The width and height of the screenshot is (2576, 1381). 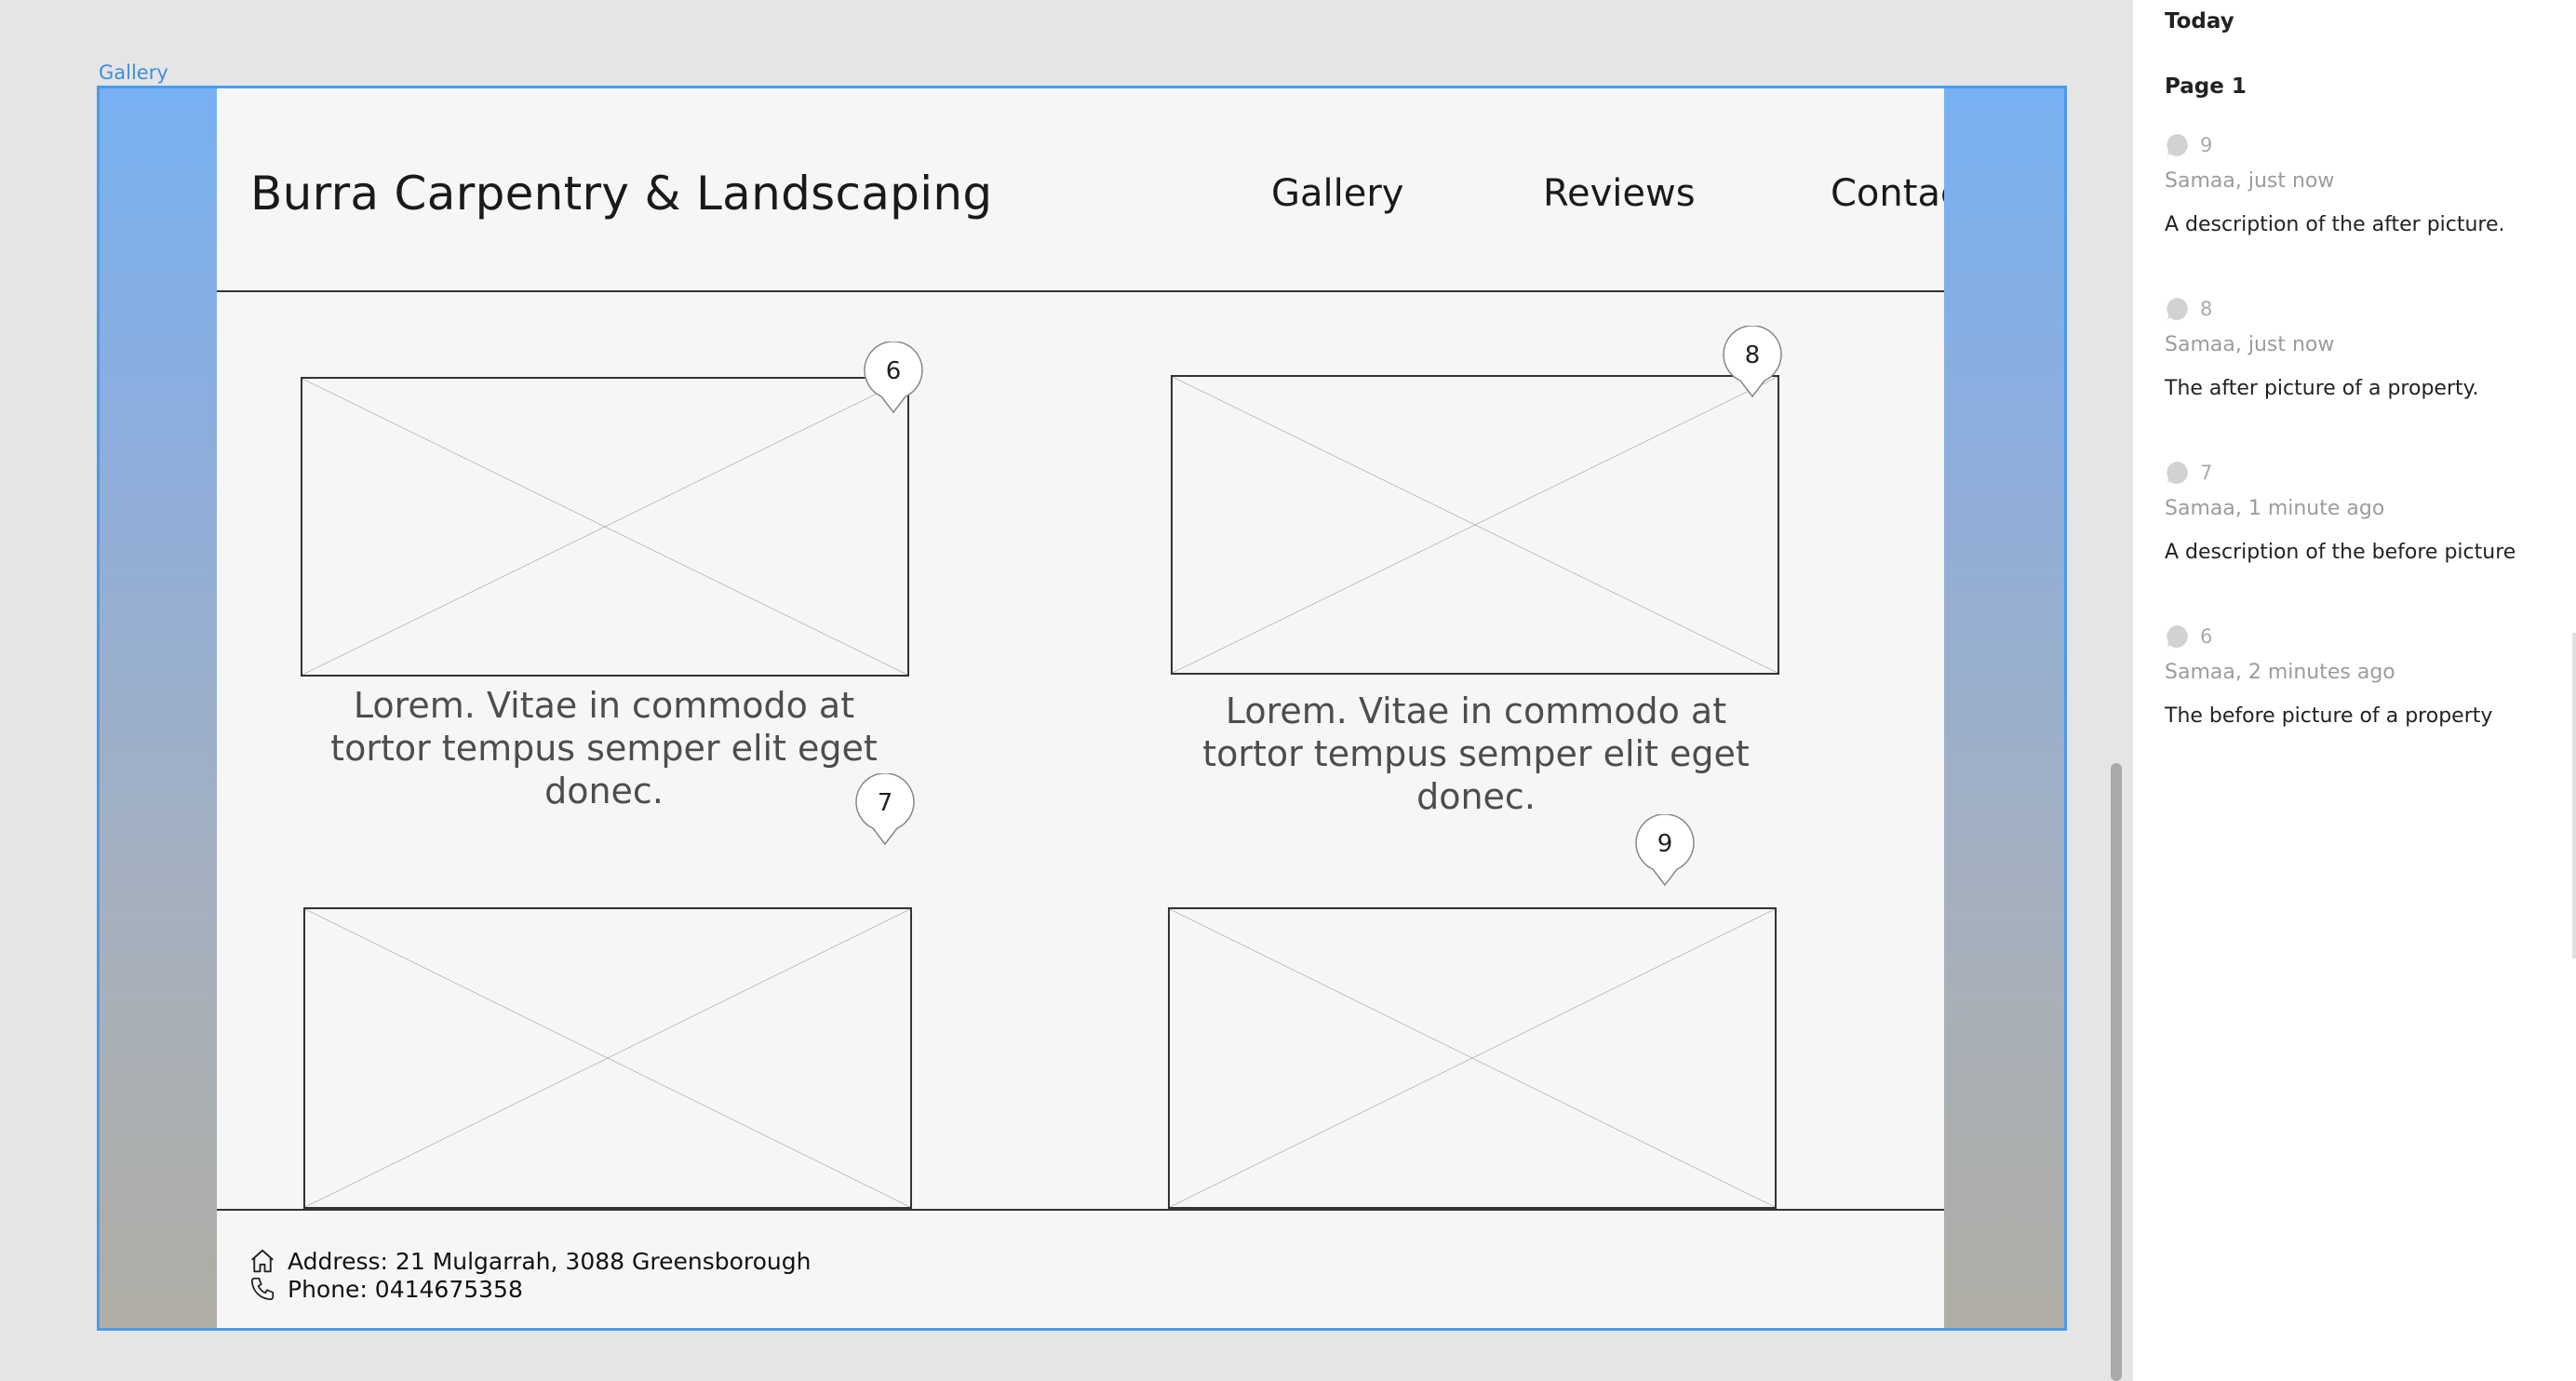 What do you see at coordinates (1665, 852) in the screenshot?
I see `comment-pin-9: 9` at bounding box center [1665, 852].